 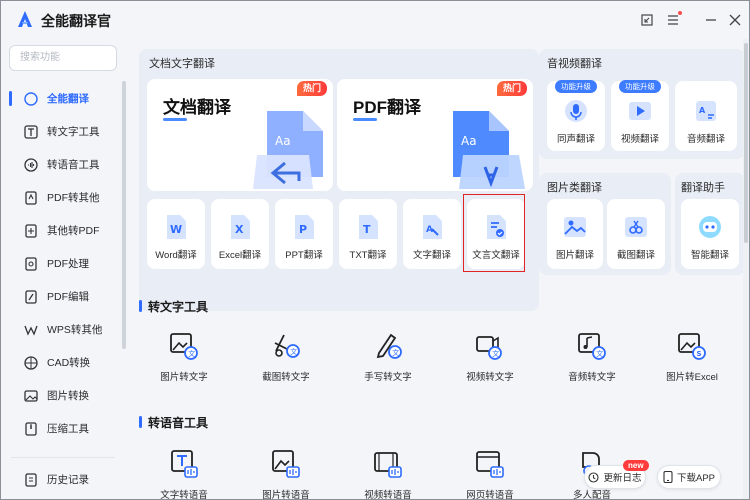 What do you see at coordinates (490, 362) in the screenshot?
I see `feature-video-to-text: 文 视频转文字` at bounding box center [490, 362].